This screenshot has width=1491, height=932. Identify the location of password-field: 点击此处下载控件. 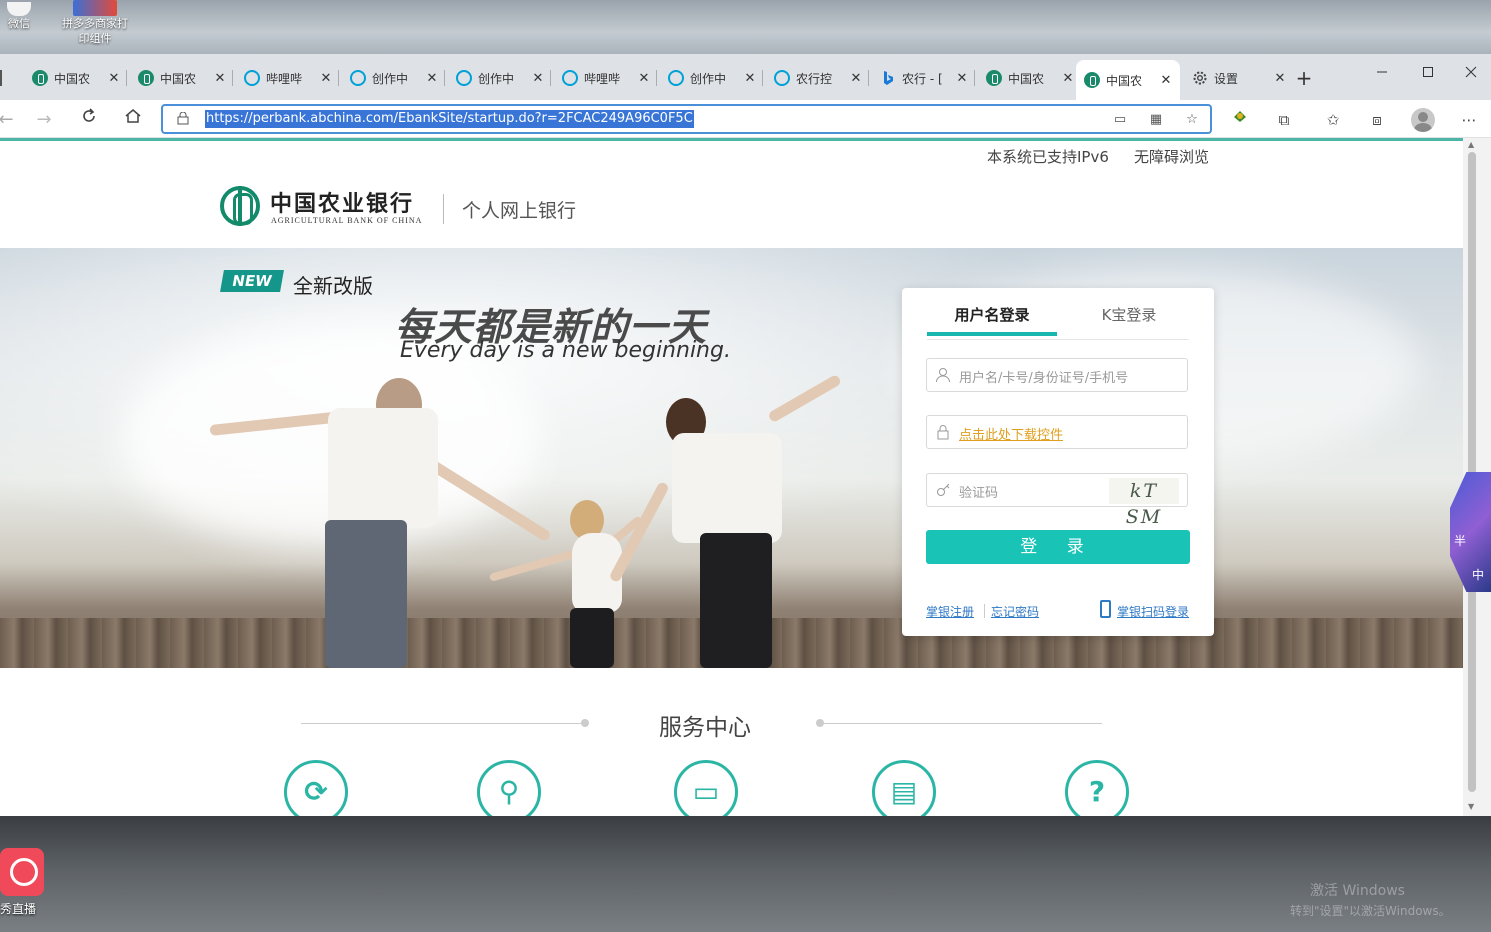
(1057, 432).